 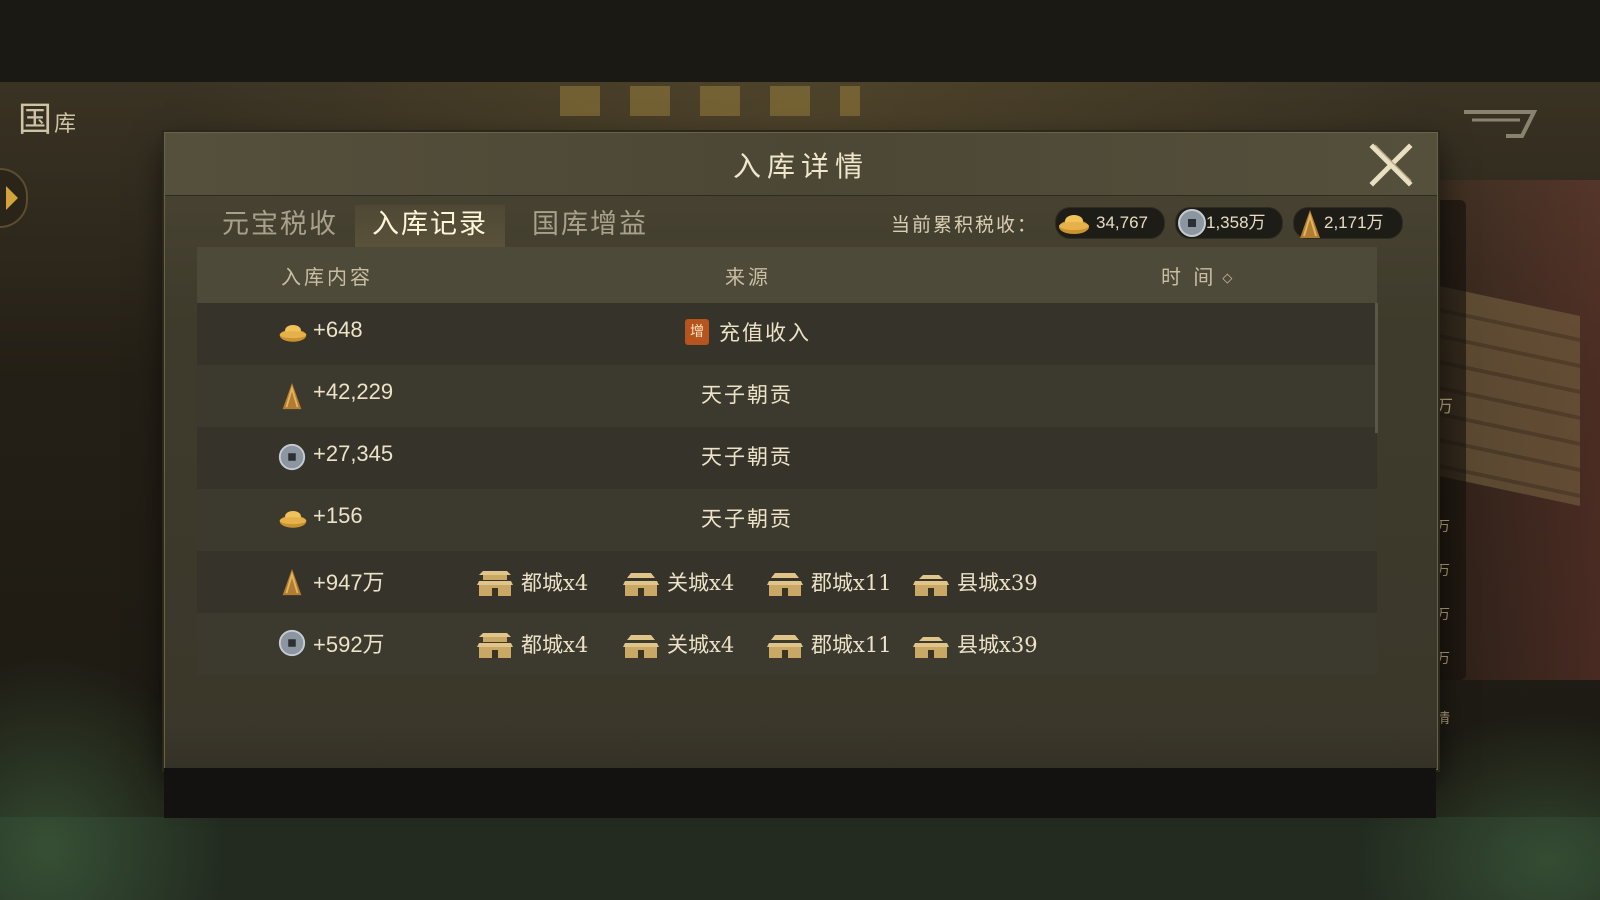 I want to click on table-row: +156 天子朝贡, so click(x=787, y=520).